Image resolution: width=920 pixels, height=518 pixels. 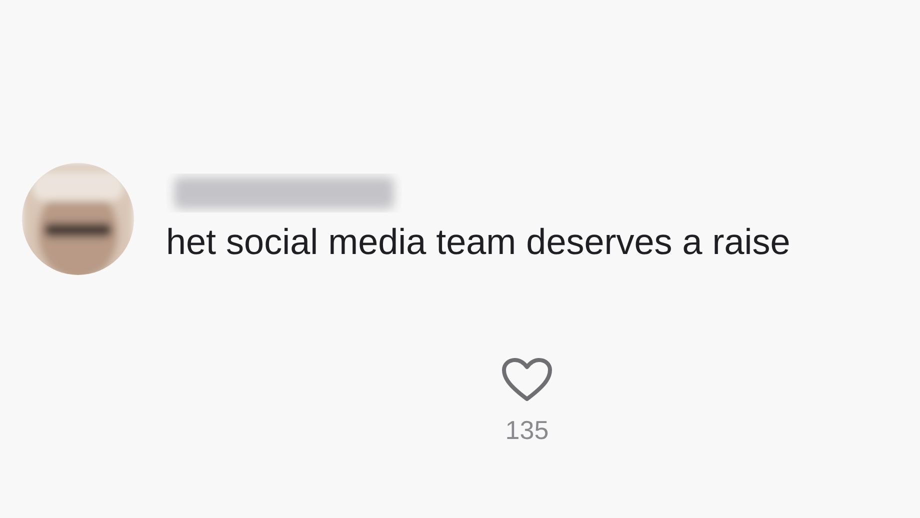 What do you see at coordinates (527, 430) in the screenshot?
I see `like-count: 135` at bounding box center [527, 430].